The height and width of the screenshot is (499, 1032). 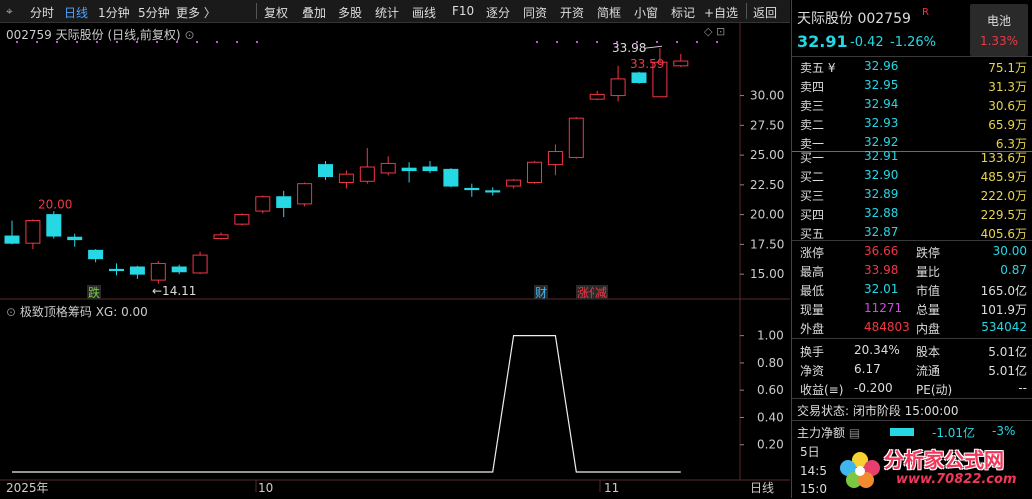 What do you see at coordinates (812, 158) in the screenshot?
I see `bid-label: 买一` at bounding box center [812, 158].